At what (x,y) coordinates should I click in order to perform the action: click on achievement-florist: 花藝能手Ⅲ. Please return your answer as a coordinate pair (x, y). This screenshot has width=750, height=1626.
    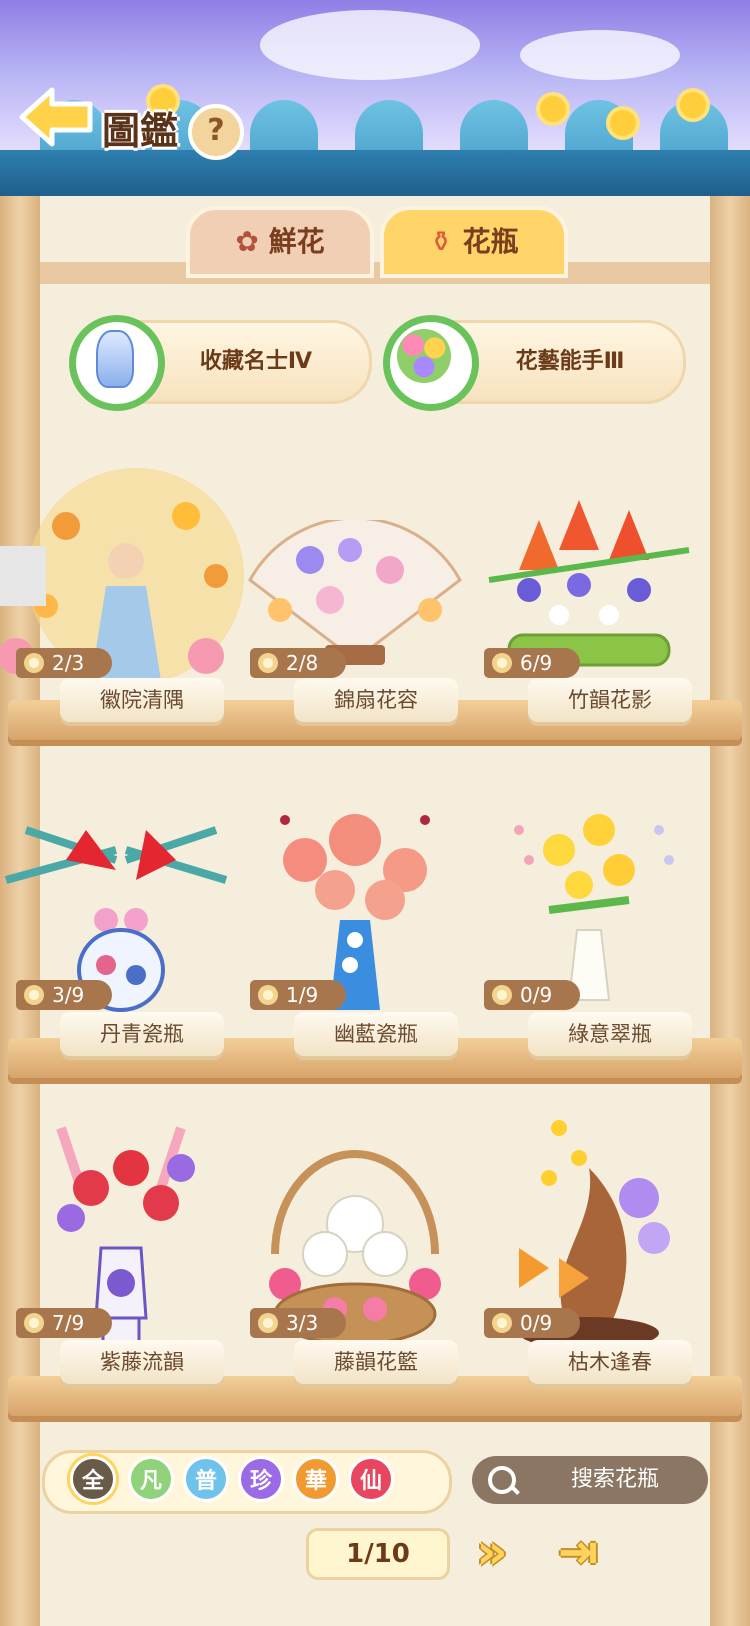
    Looking at the image, I should click on (534, 363).